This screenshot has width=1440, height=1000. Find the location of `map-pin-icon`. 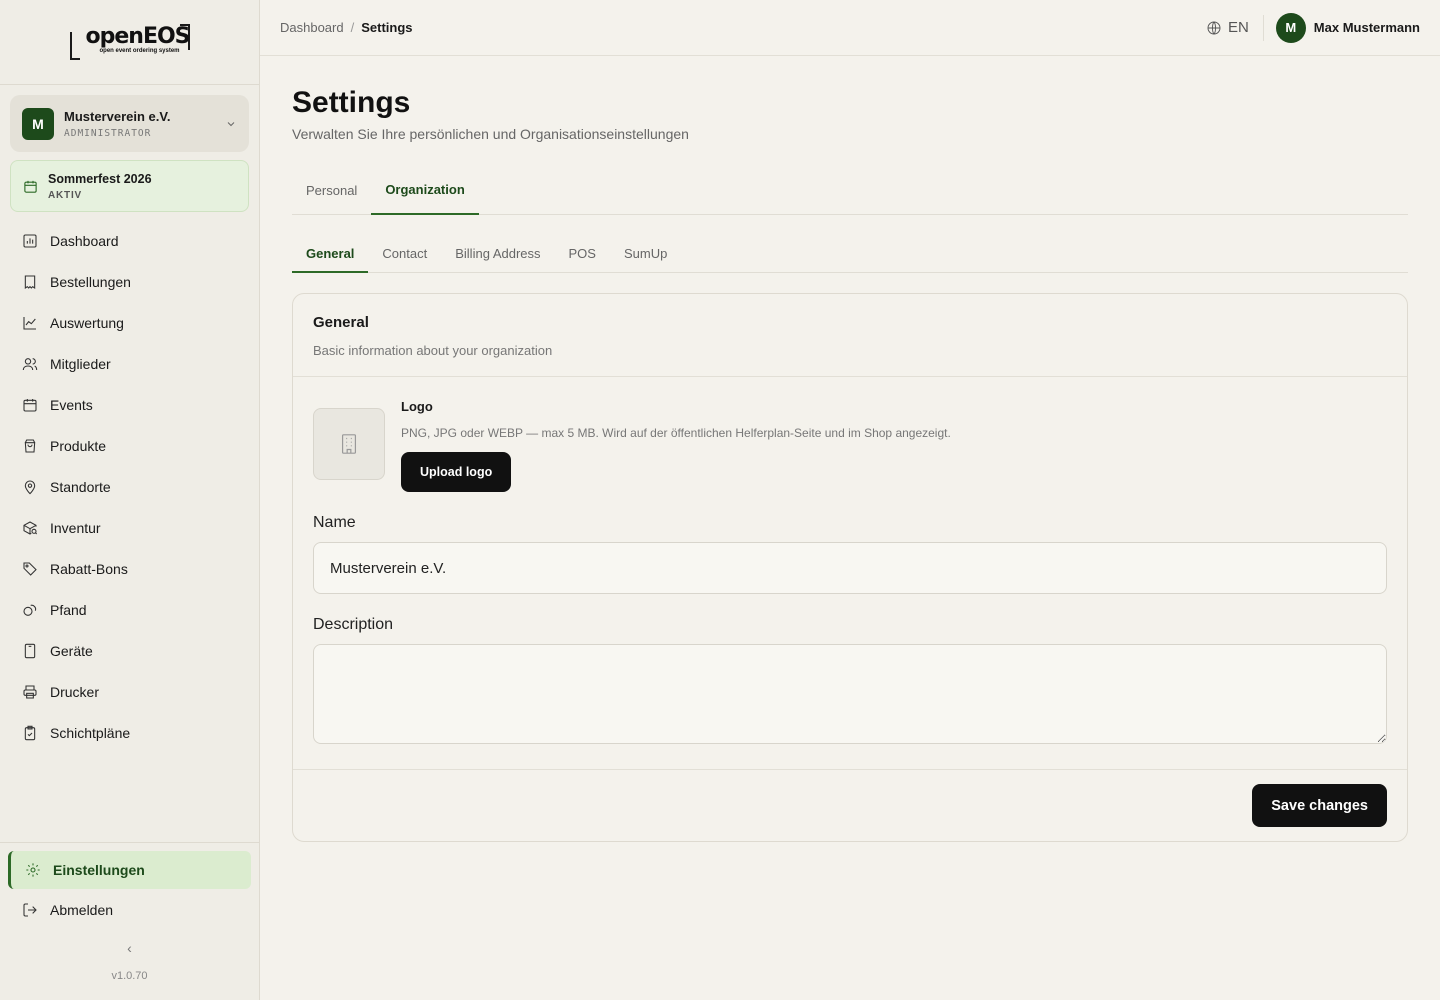

map-pin-icon is located at coordinates (30, 487).